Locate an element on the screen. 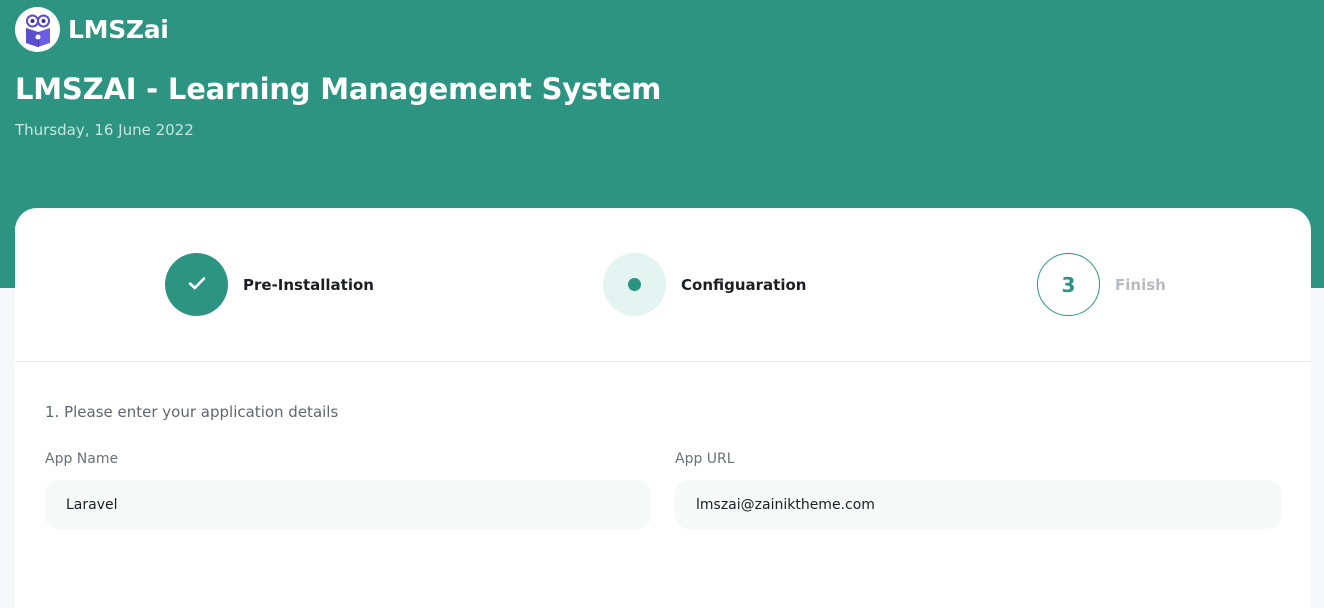 The image size is (1324, 608). step-configuration: Configuaration is located at coordinates (704, 284).